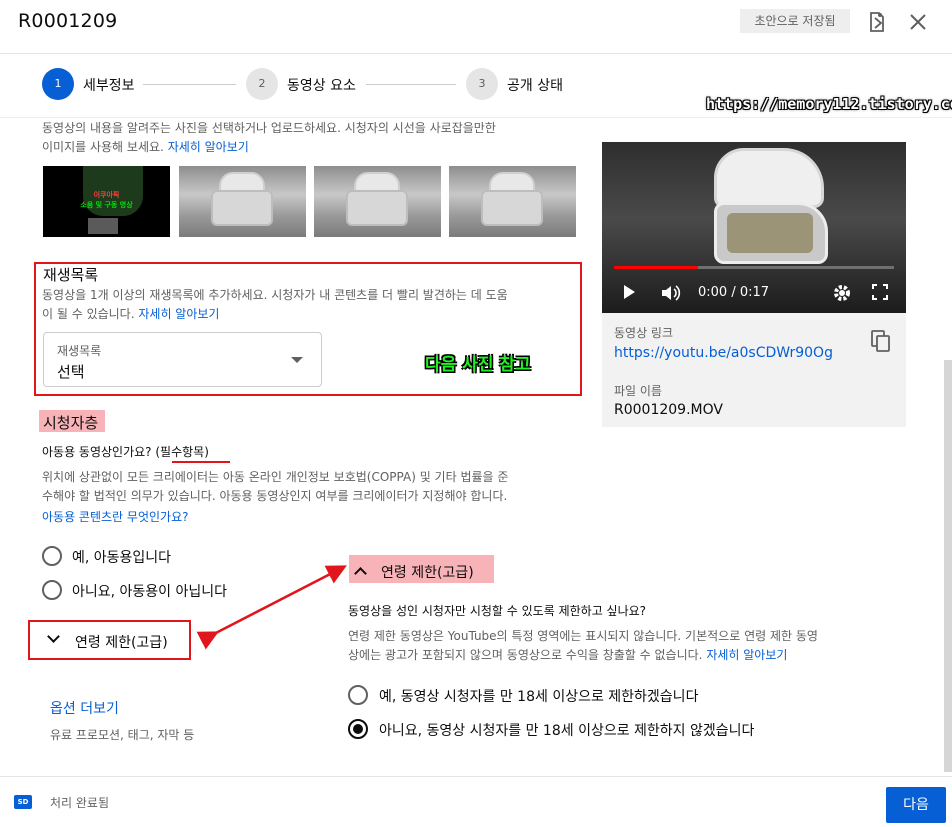  What do you see at coordinates (115, 516) in the screenshot?
I see `kids-content-link: 아동용 콘텐츠란 무엇인가요?` at bounding box center [115, 516].